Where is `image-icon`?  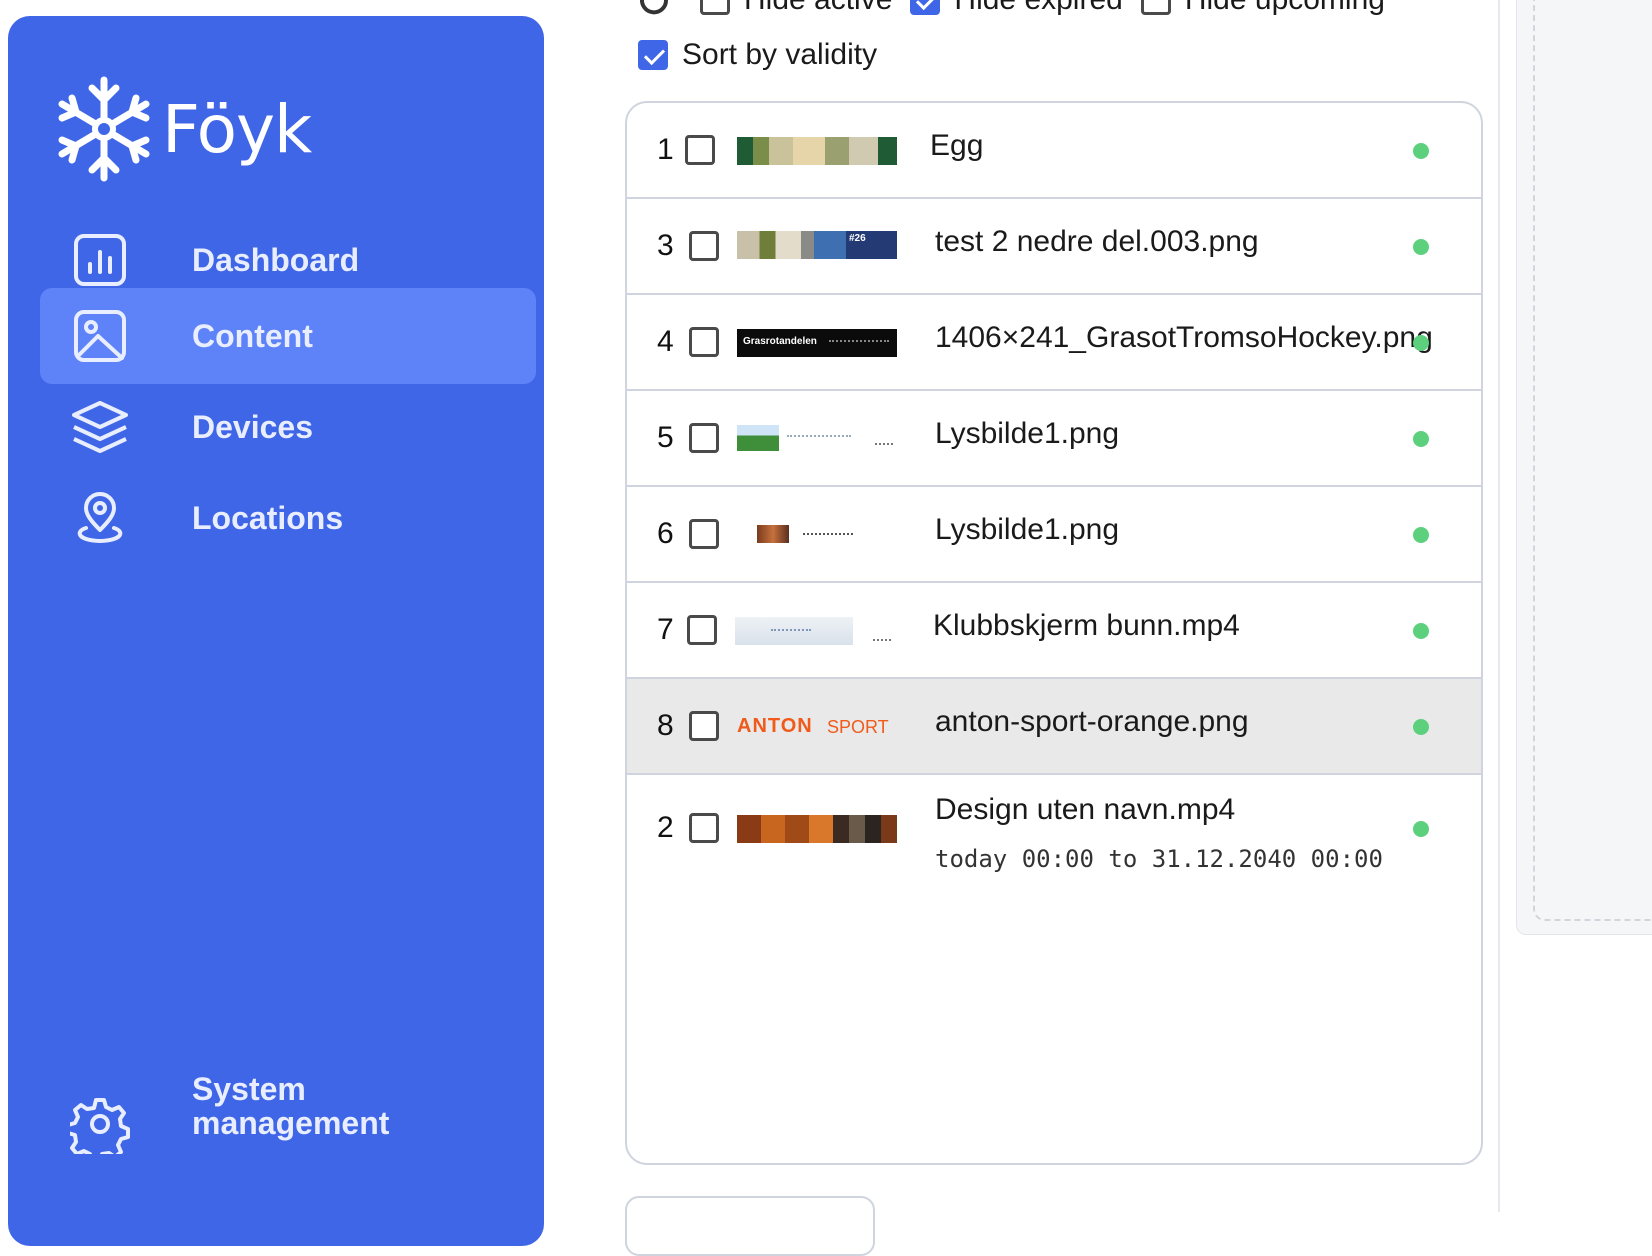 image-icon is located at coordinates (100, 336).